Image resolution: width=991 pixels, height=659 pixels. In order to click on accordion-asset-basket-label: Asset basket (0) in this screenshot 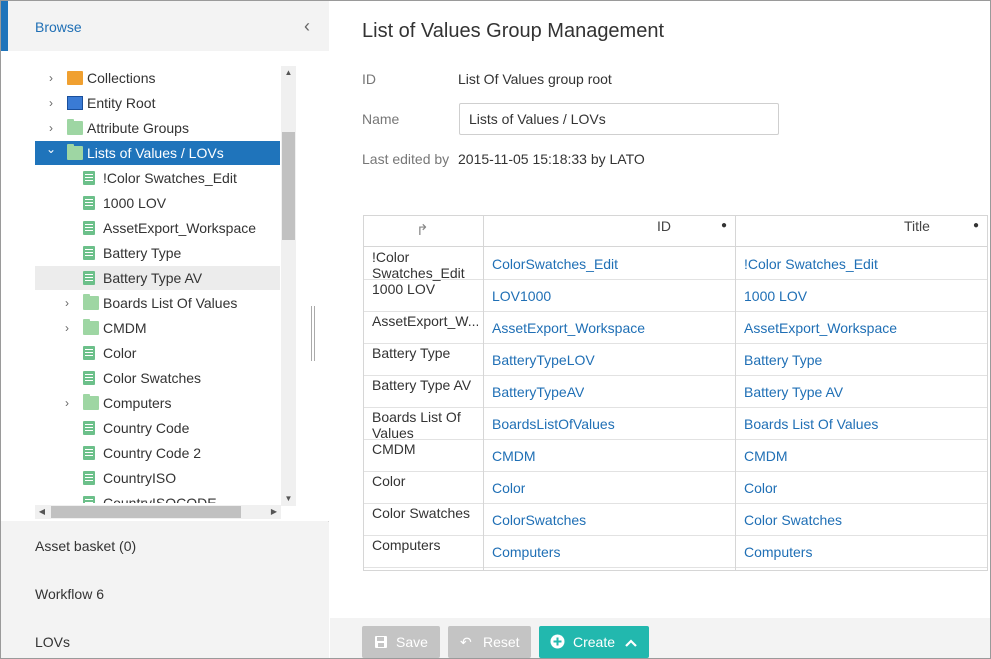, I will do `click(86, 546)`.